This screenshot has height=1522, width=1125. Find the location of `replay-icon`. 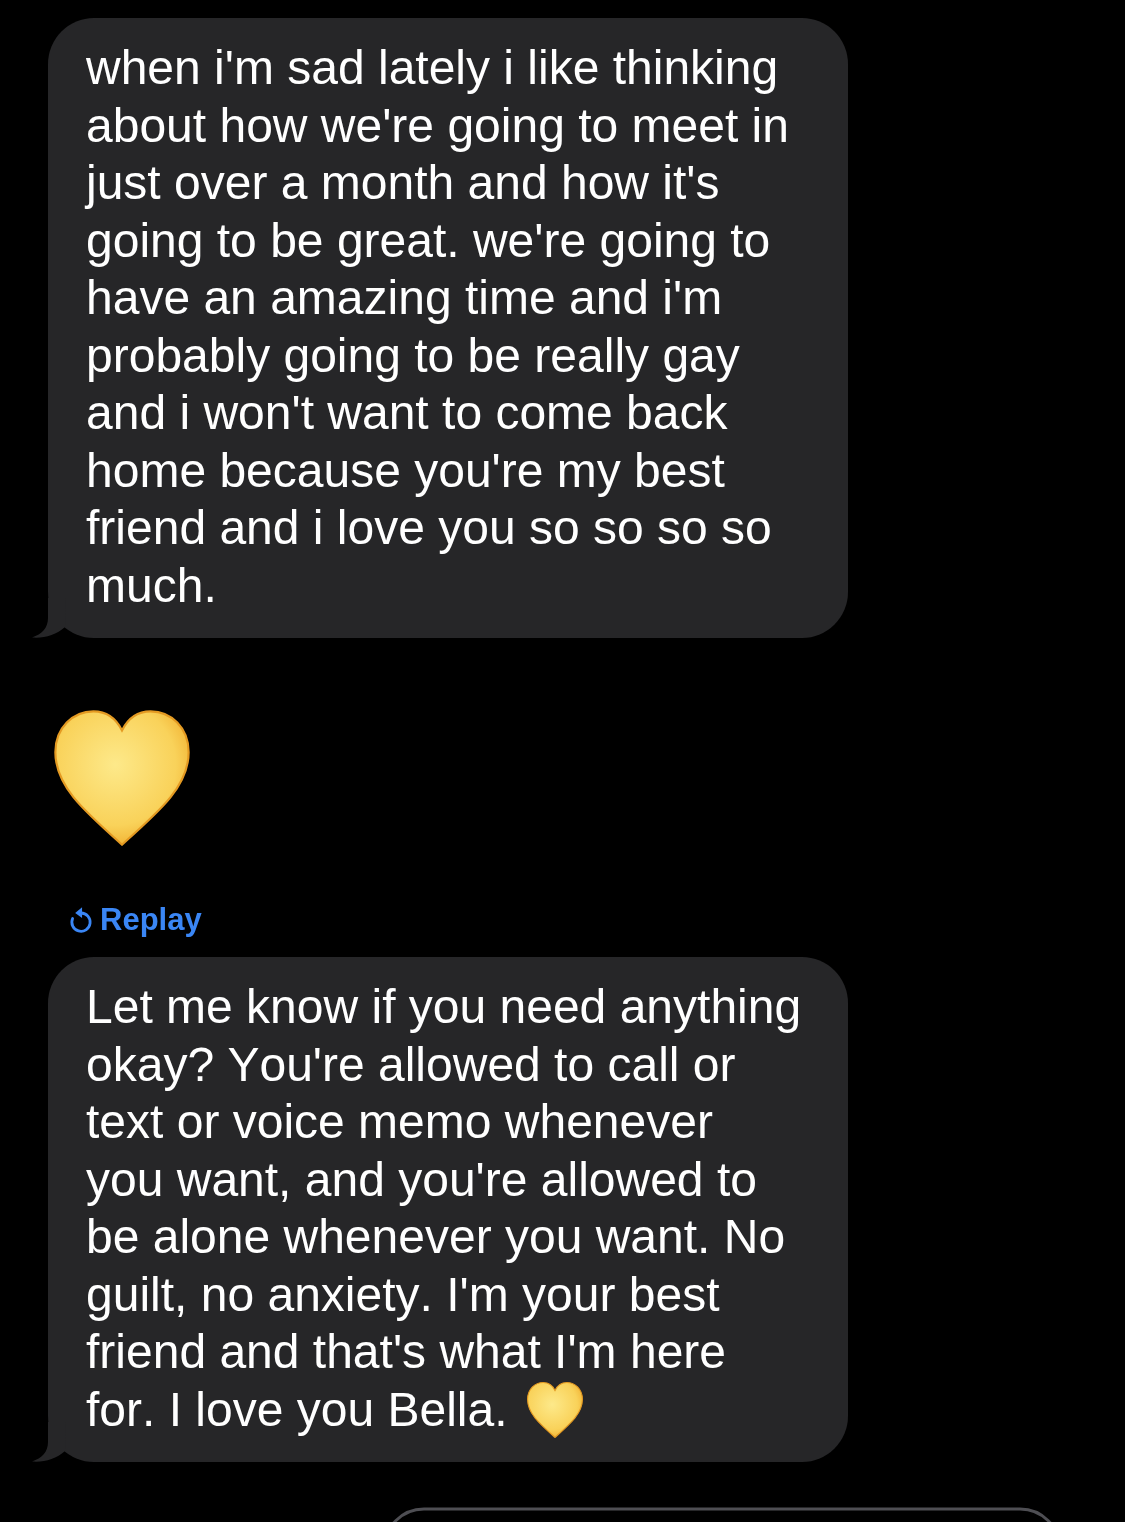

replay-icon is located at coordinates (81, 920).